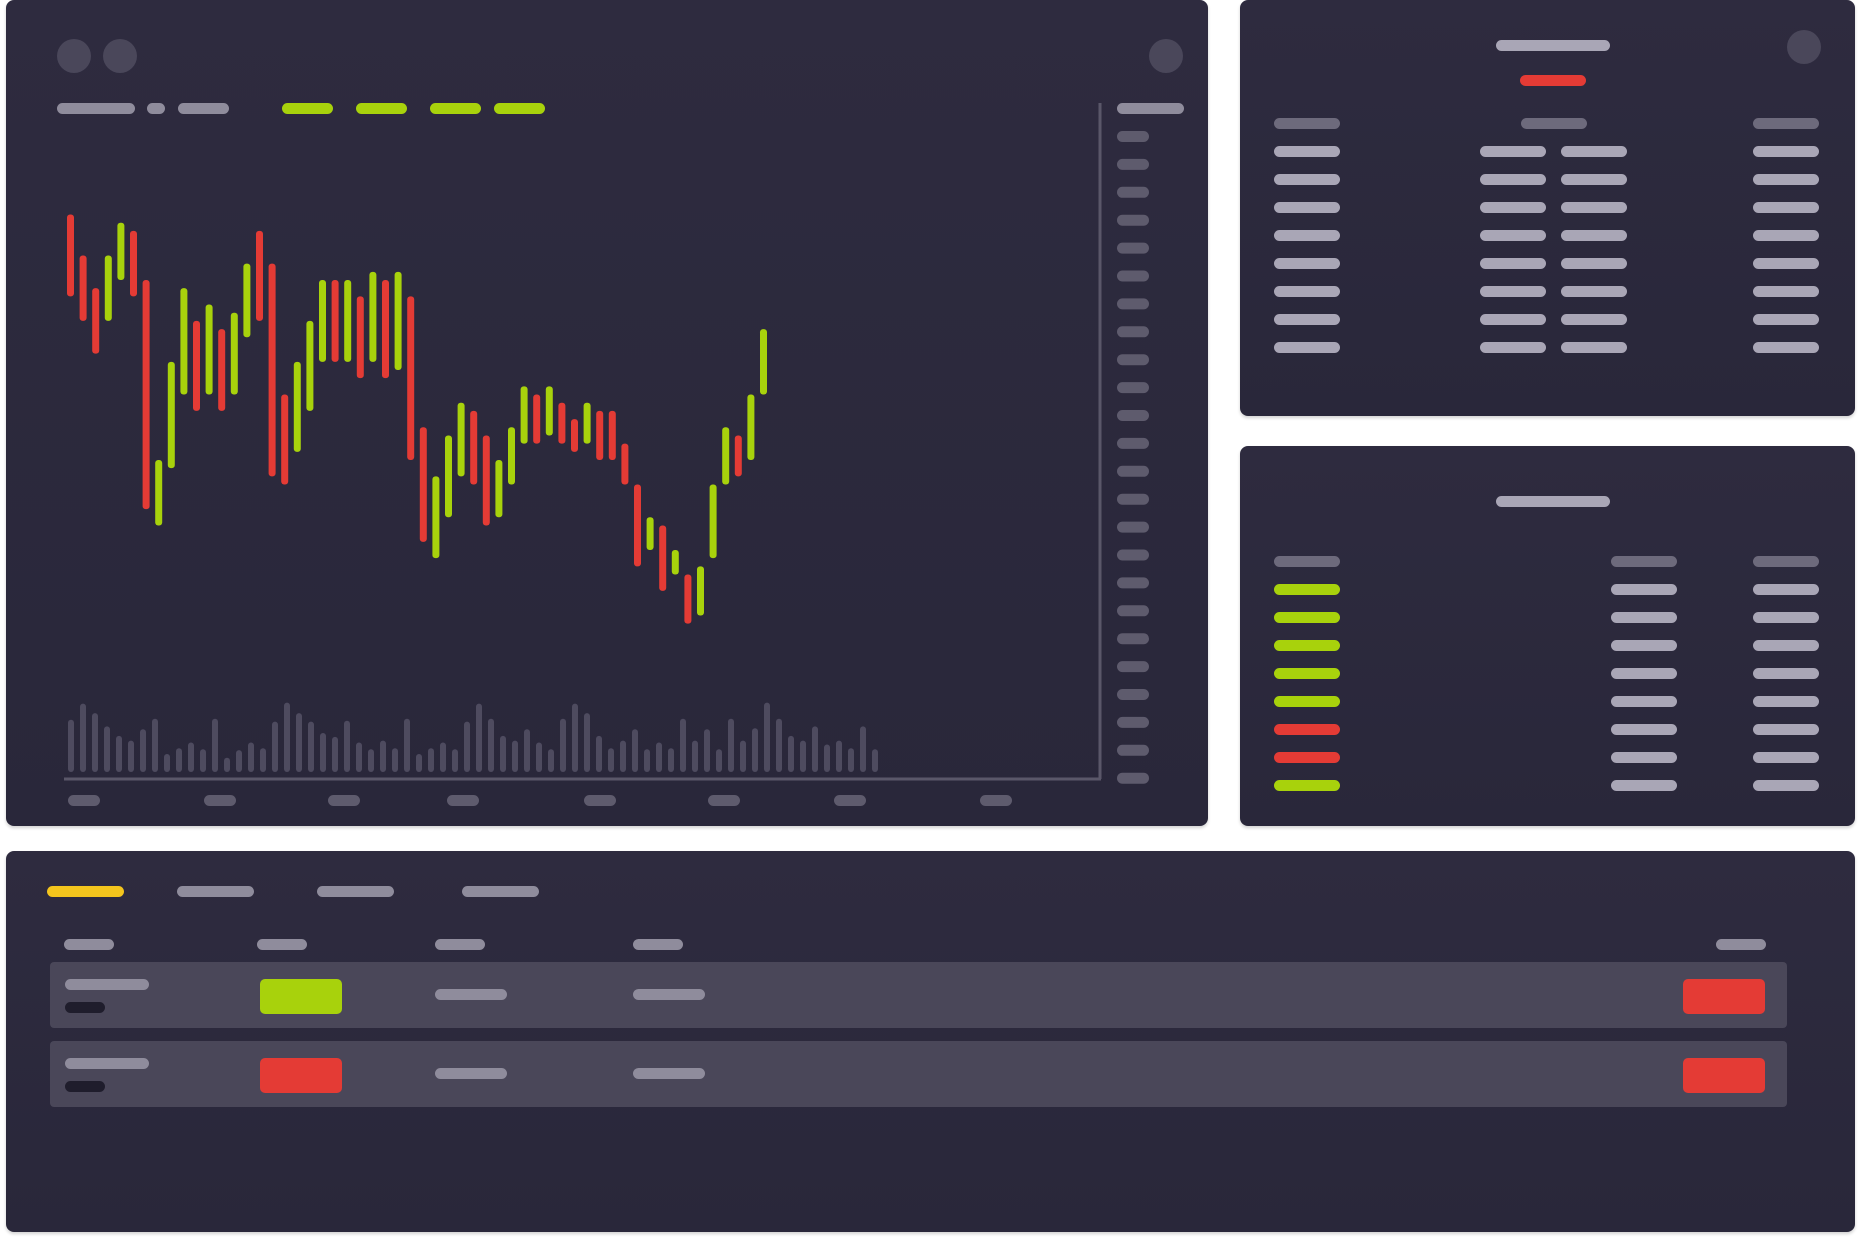 The height and width of the screenshot is (1241, 1860). Describe the element at coordinates (1644, 645) in the screenshot. I see `trade-amount` at that location.